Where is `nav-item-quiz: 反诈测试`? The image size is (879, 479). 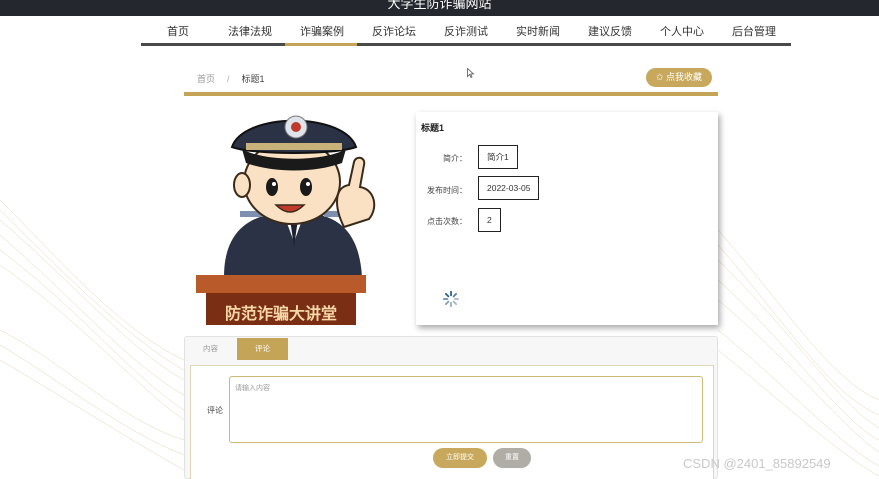
nav-item-quiz: 反诈测试 is located at coordinates (466, 34).